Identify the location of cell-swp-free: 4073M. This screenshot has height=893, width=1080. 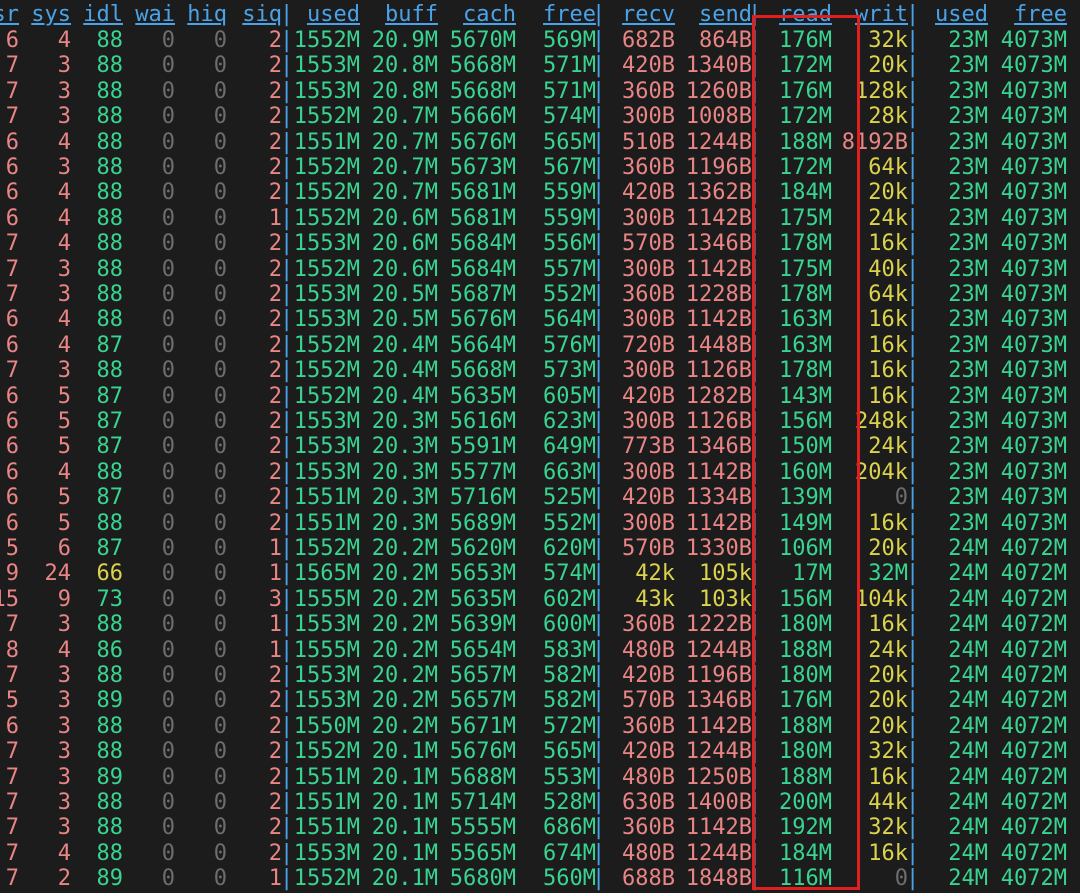
(1033, 193).